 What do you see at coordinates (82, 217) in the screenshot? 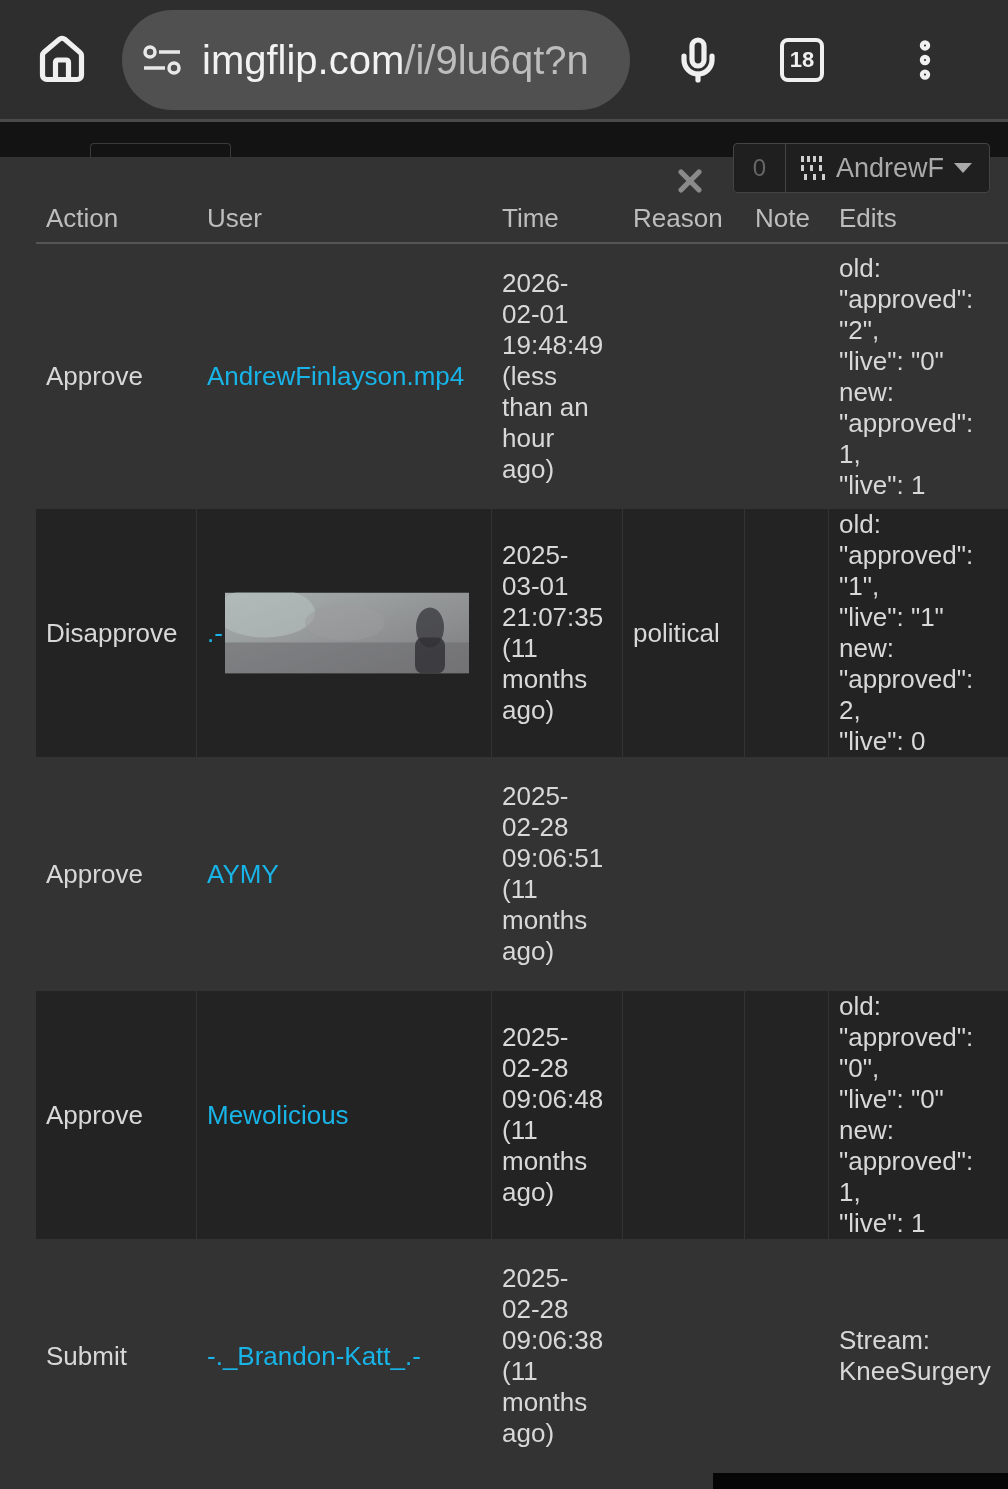
I see `column-header: Action` at bounding box center [82, 217].